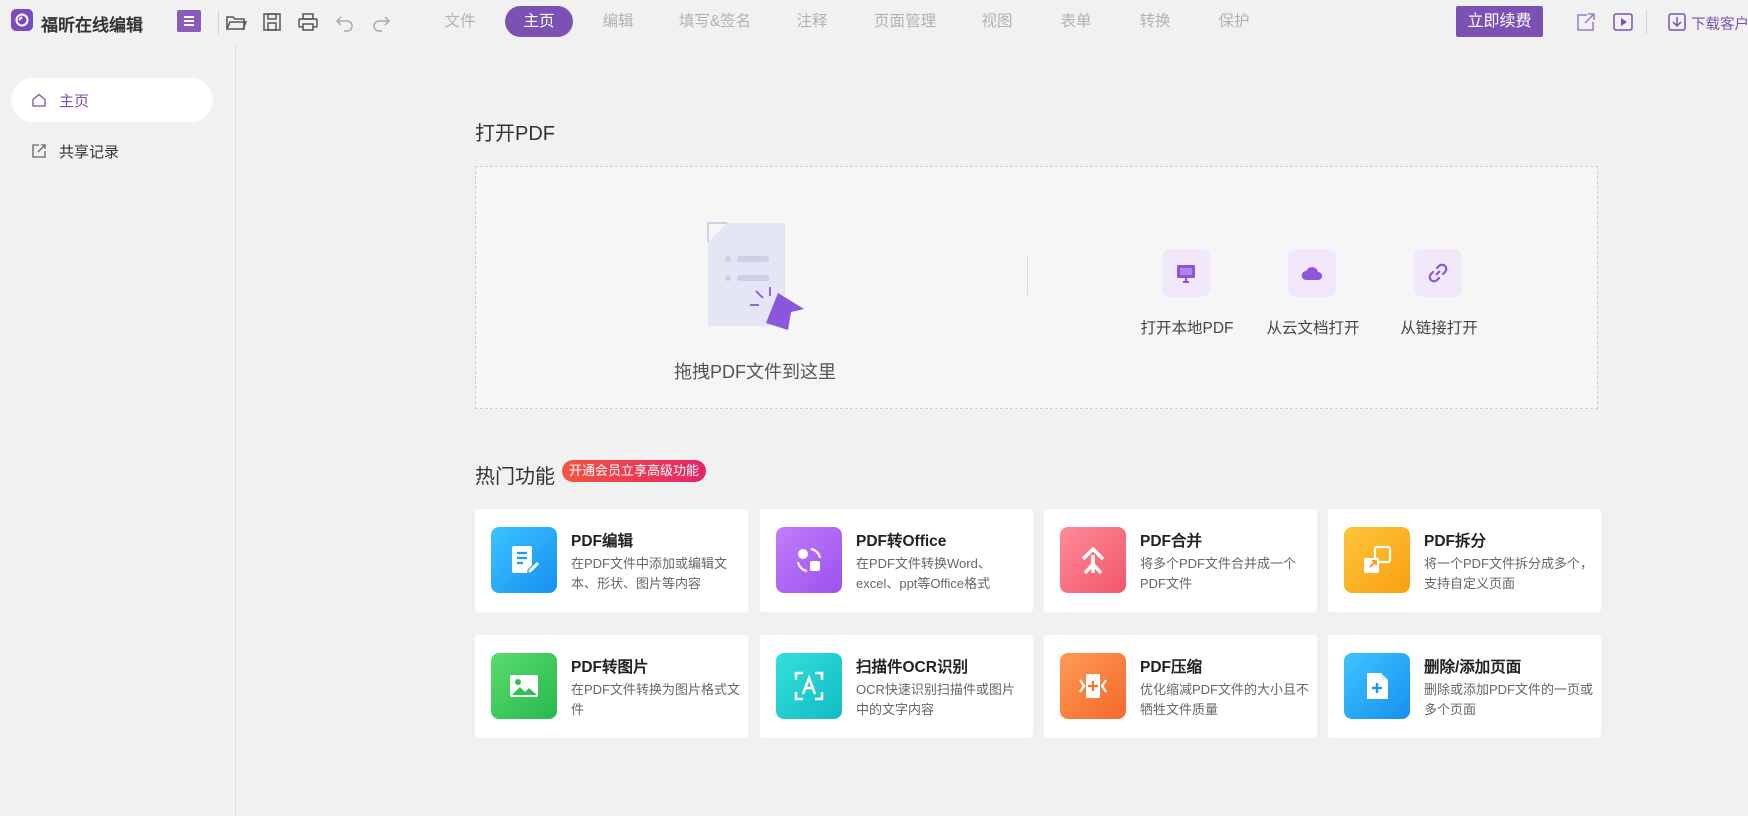 The image size is (1748, 816). What do you see at coordinates (1171, 667) in the screenshot?
I see `card-title: PDF压缩` at bounding box center [1171, 667].